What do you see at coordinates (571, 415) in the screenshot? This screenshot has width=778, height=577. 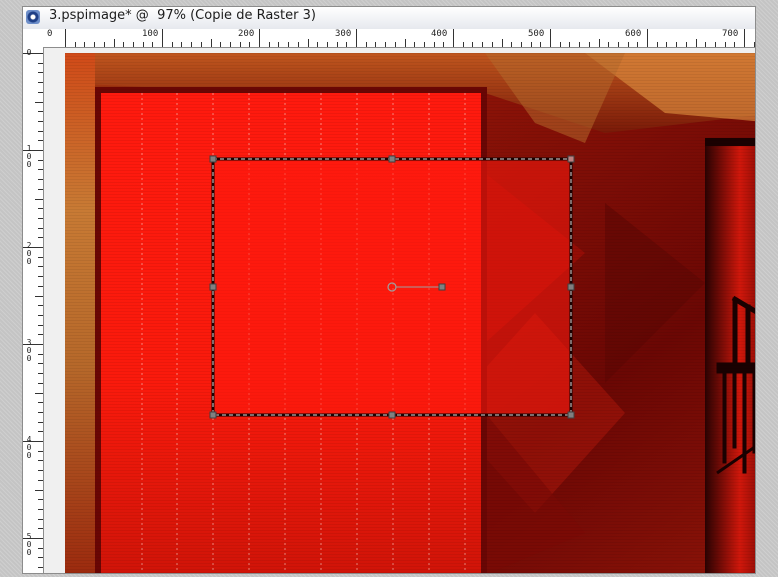 I see `handle-bottom-right` at bounding box center [571, 415].